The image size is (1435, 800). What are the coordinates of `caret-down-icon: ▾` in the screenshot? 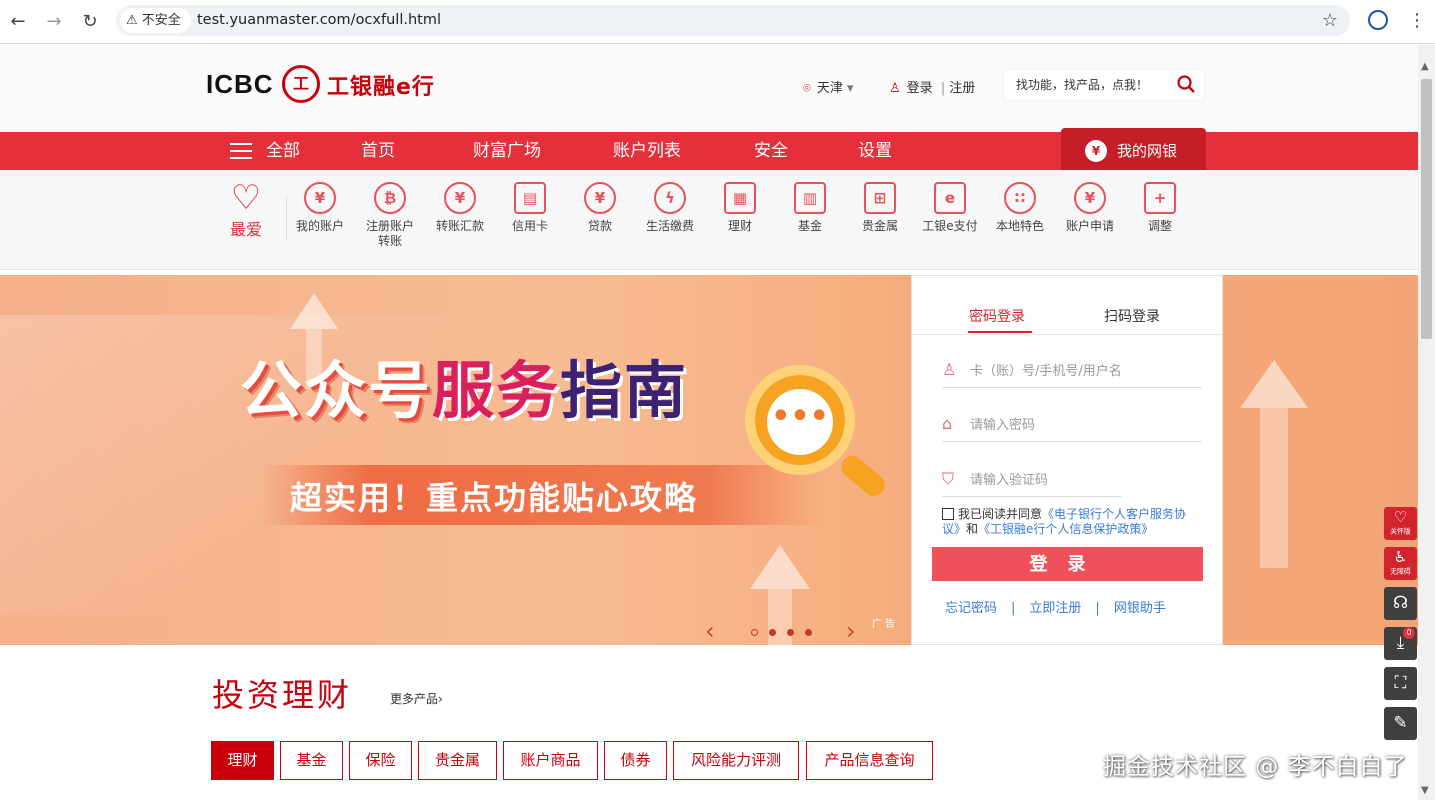 It's located at (850, 88).